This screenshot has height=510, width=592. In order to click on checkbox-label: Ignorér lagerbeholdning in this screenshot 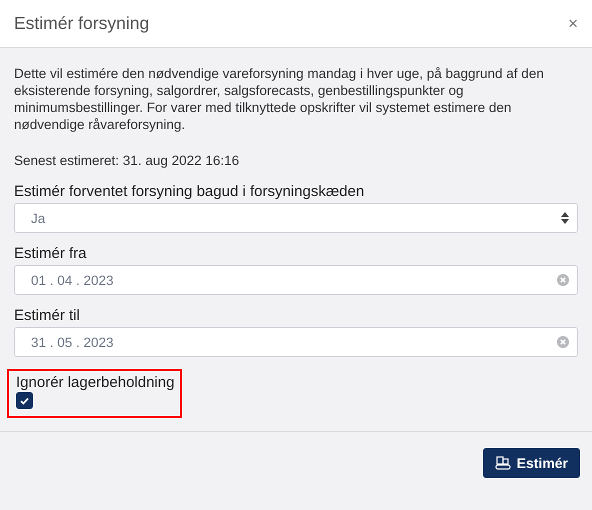, I will do `click(95, 382)`.